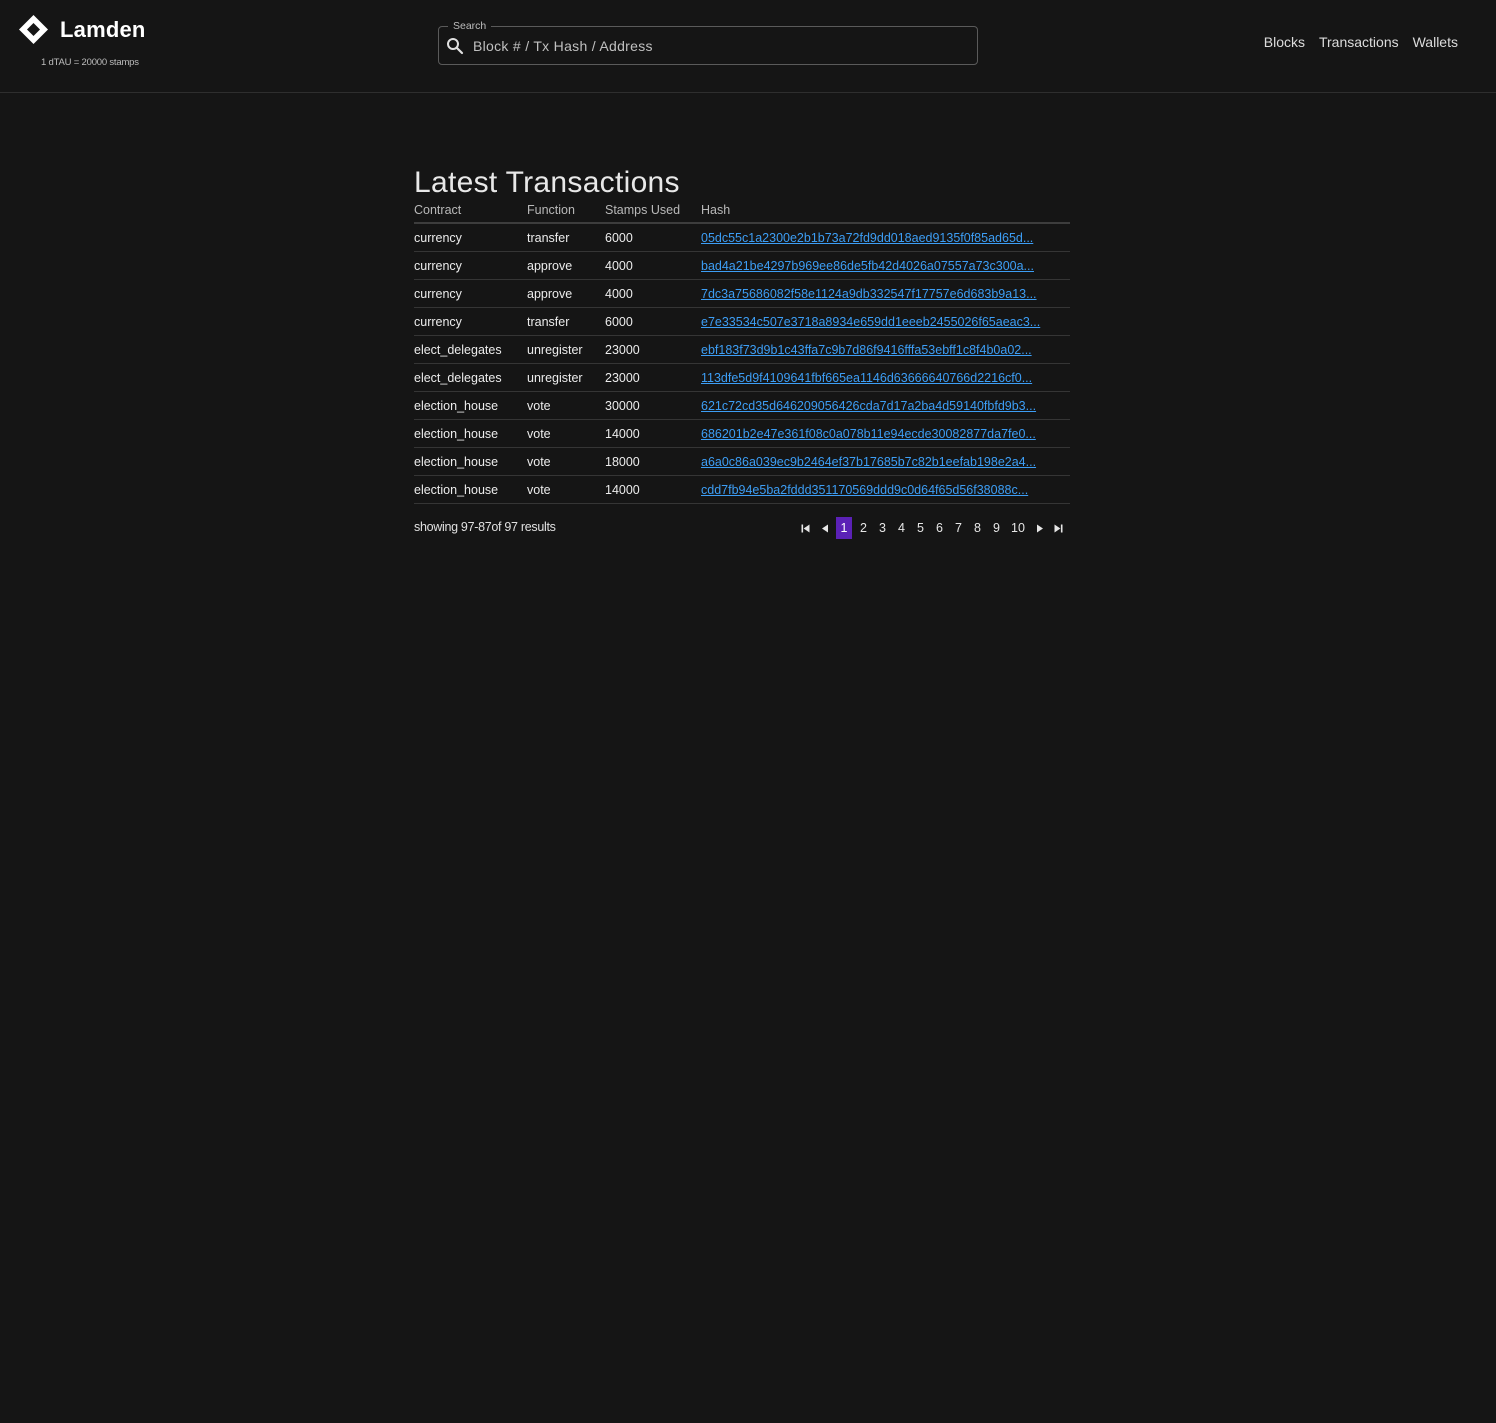 This screenshot has height=1423, width=1496. Describe the element at coordinates (485, 527) in the screenshot. I see `results-summary: showing 97-87of 97 results` at that location.